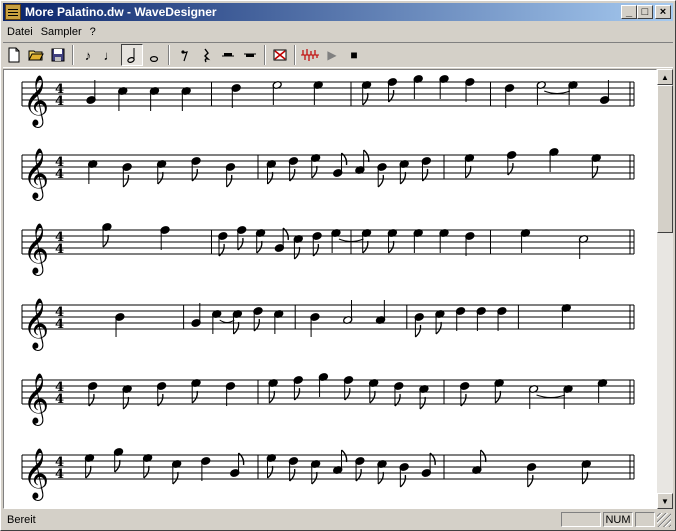  What do you see at coordinates (88, 55) in the screenshot?
I see `eighth-note-button: ♪` at bounding box center [88, 55].